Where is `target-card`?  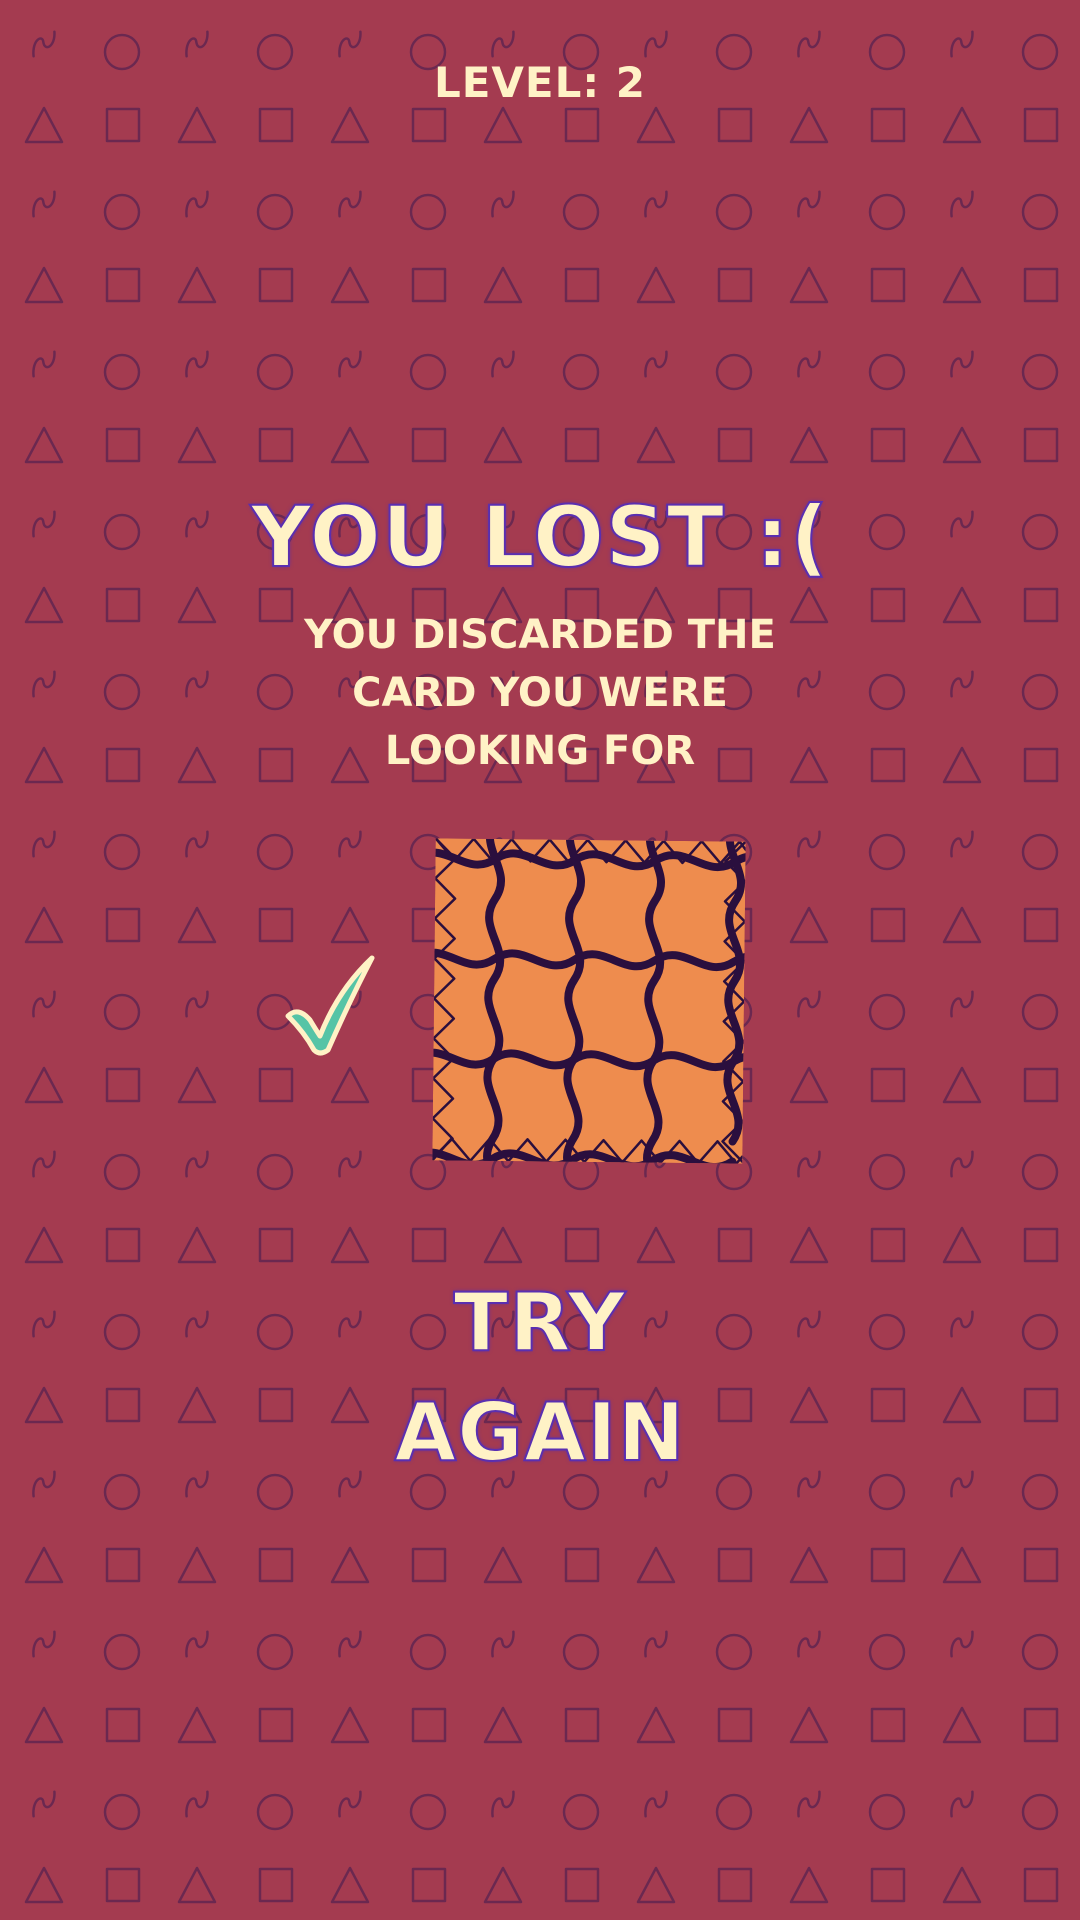 target-card is located at coordinates (589, 1001).